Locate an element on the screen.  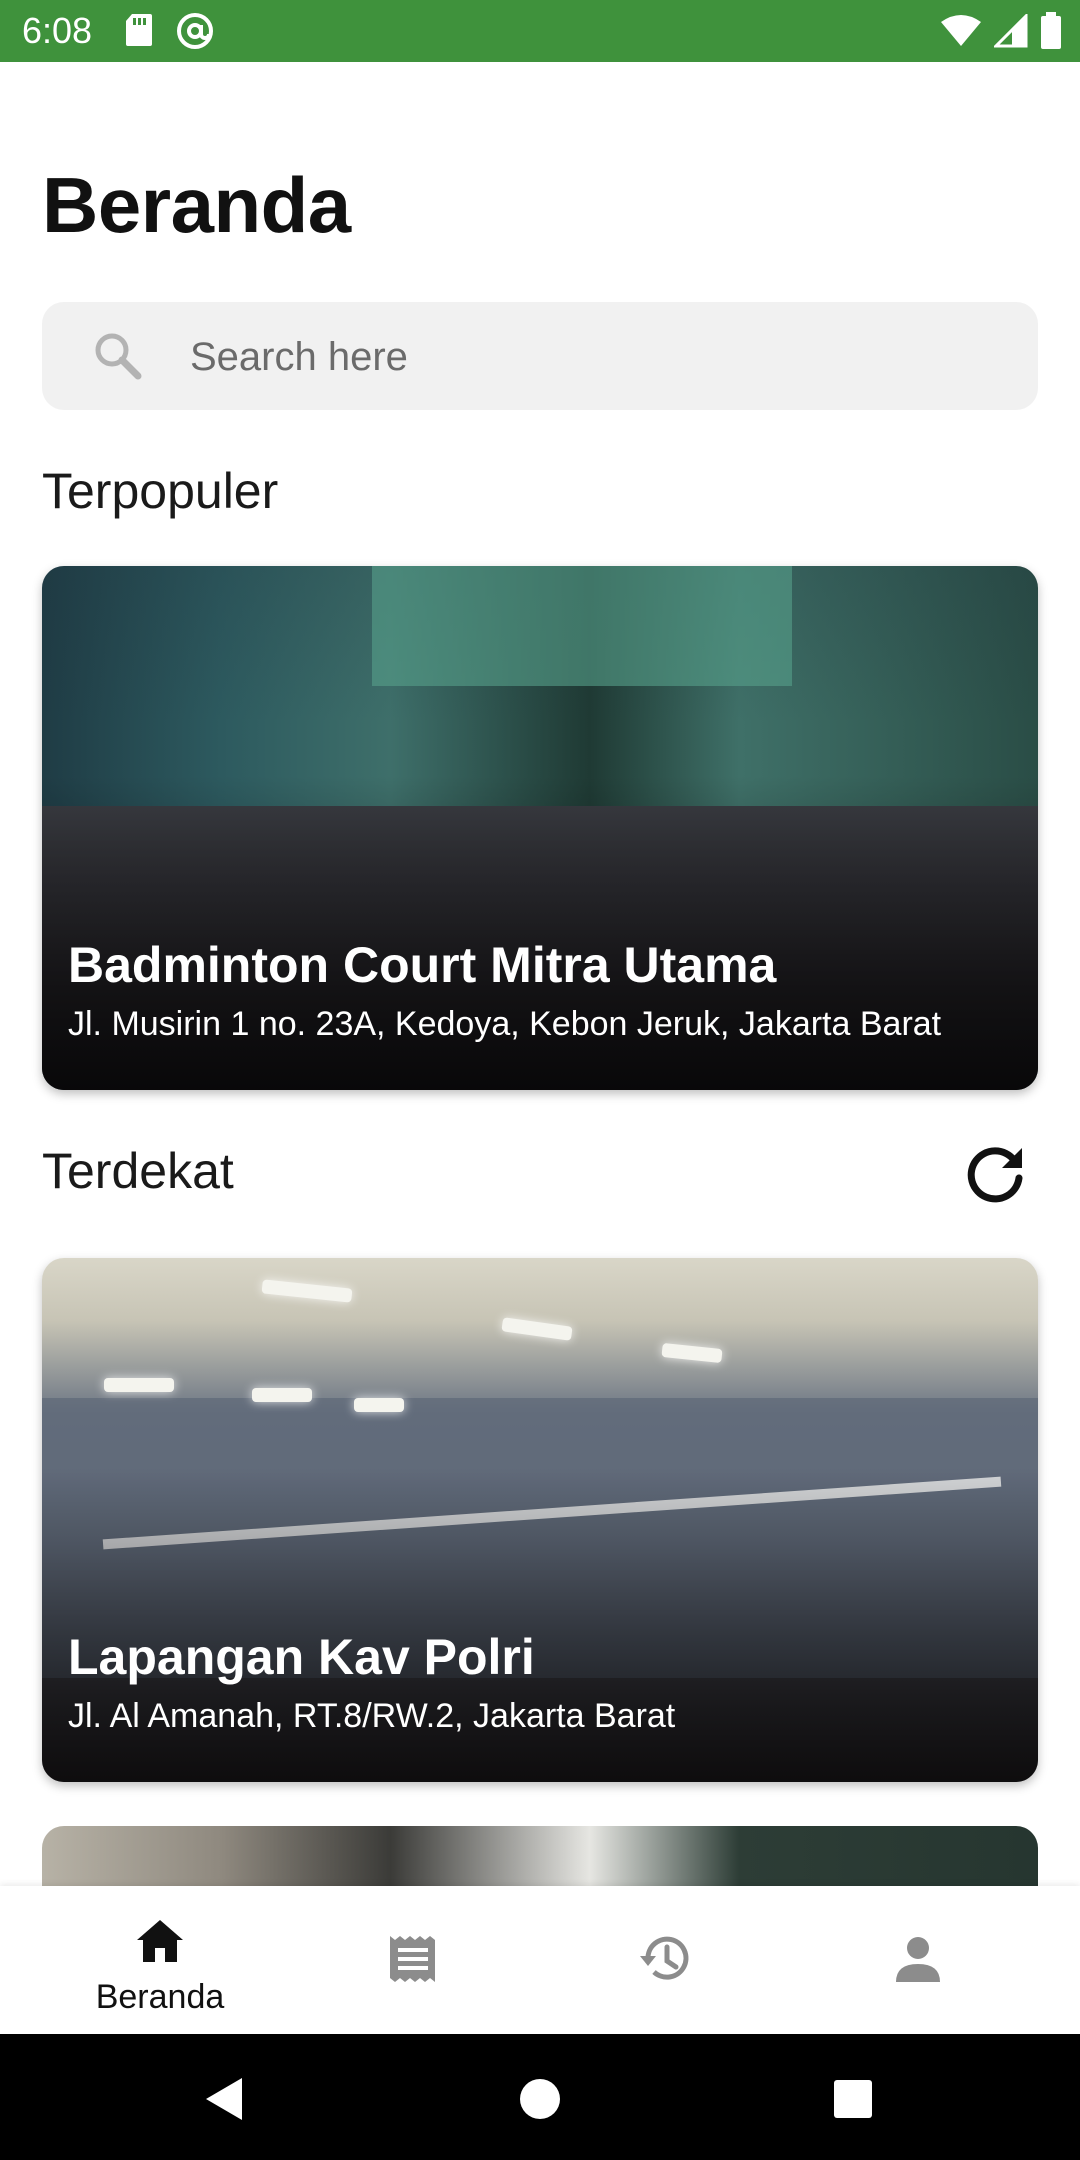
battery-icon is located at coordinates (1051, 30).